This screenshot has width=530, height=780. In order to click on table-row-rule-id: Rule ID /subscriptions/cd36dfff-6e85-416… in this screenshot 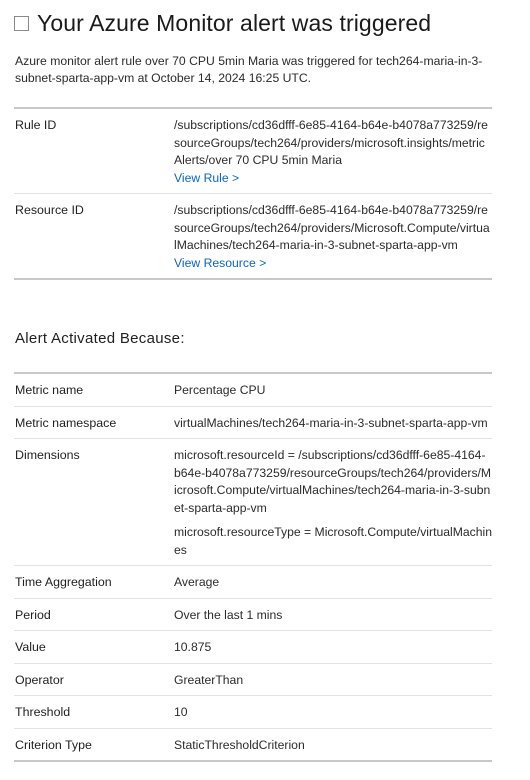, I will do `click(253, 151)`.